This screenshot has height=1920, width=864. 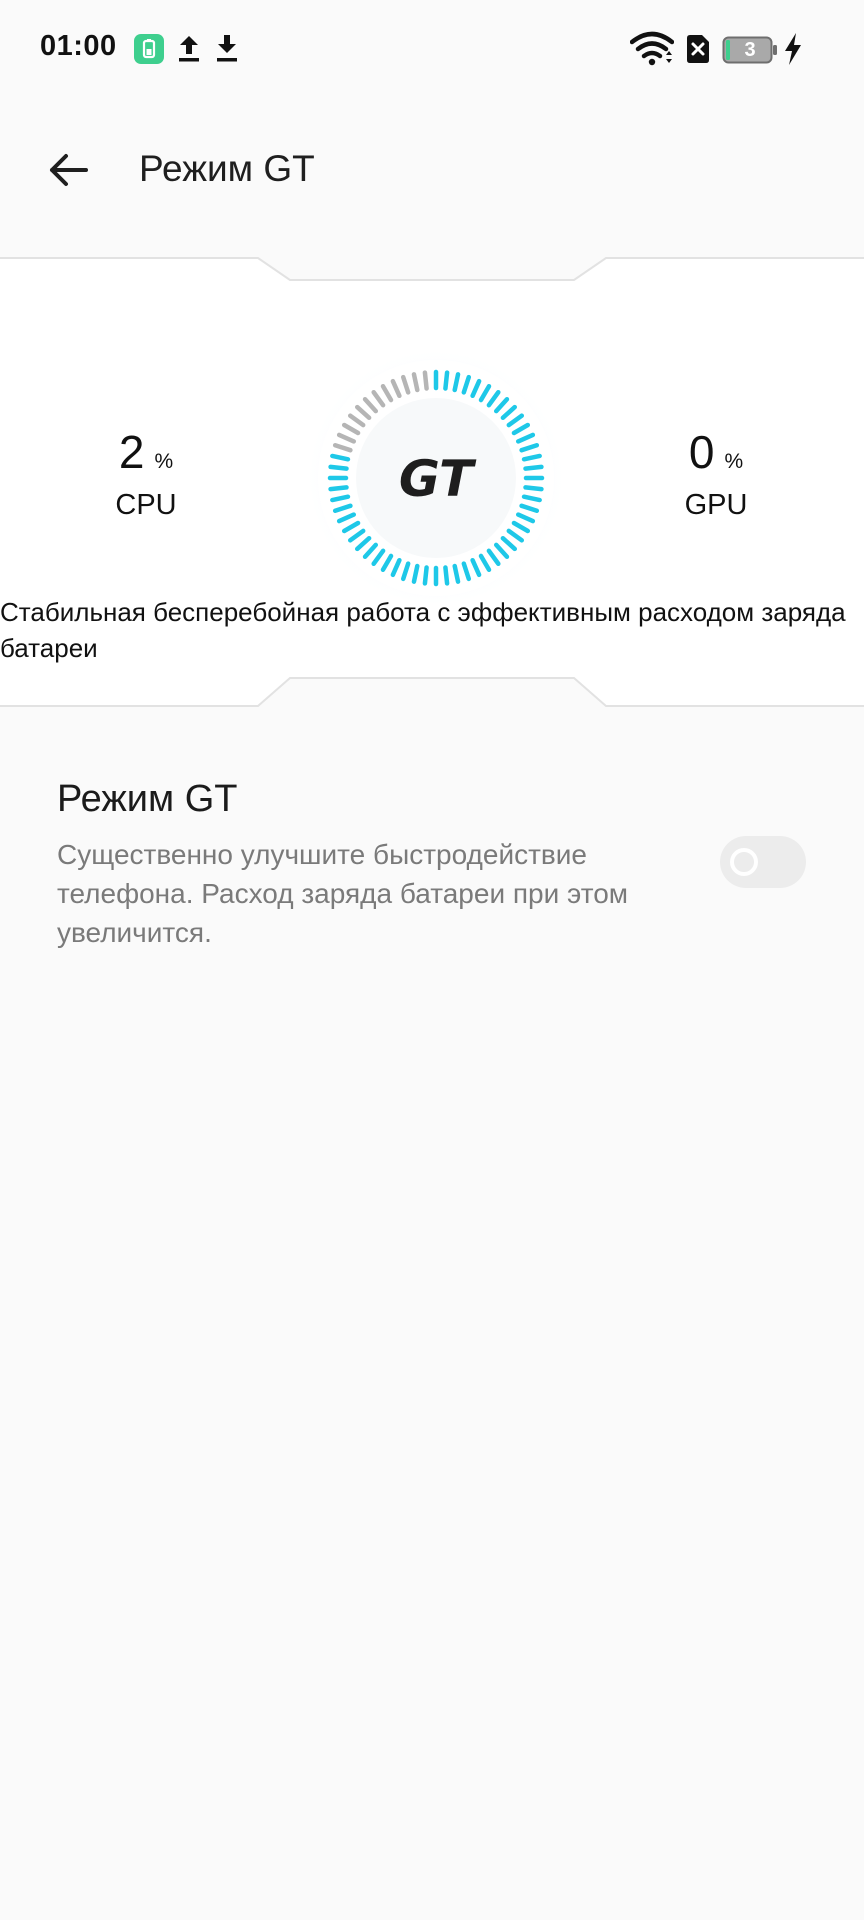 What do you see at coordinates (146, 505) in the screenshot?
I see `cpu-label: CPU` at bounding box center [146, 505].